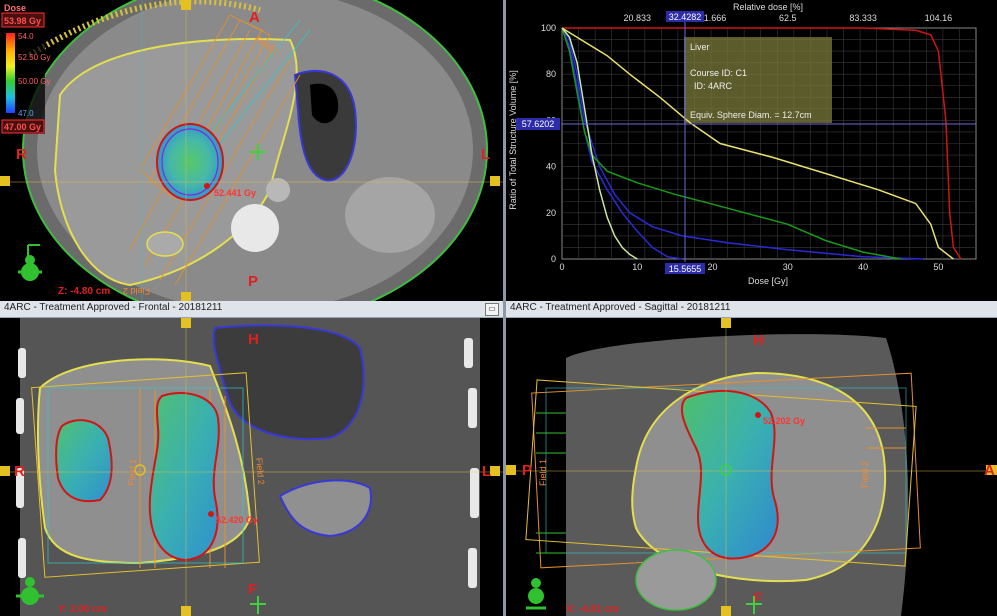 The image size is (997, 616). Describe the element at coordinates (30, 262) in the screenshot. I see `patient-orientation-icon` at that location.